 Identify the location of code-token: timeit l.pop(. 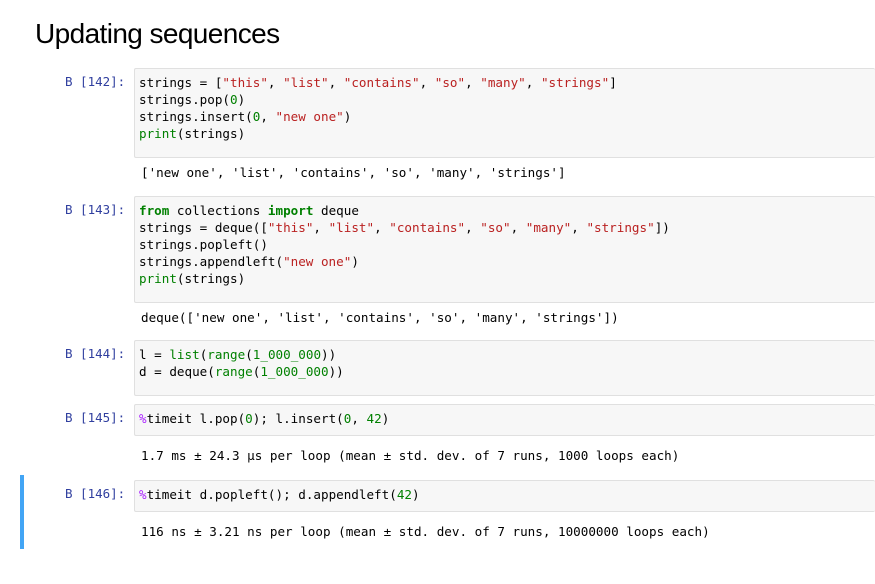
(196, 418).